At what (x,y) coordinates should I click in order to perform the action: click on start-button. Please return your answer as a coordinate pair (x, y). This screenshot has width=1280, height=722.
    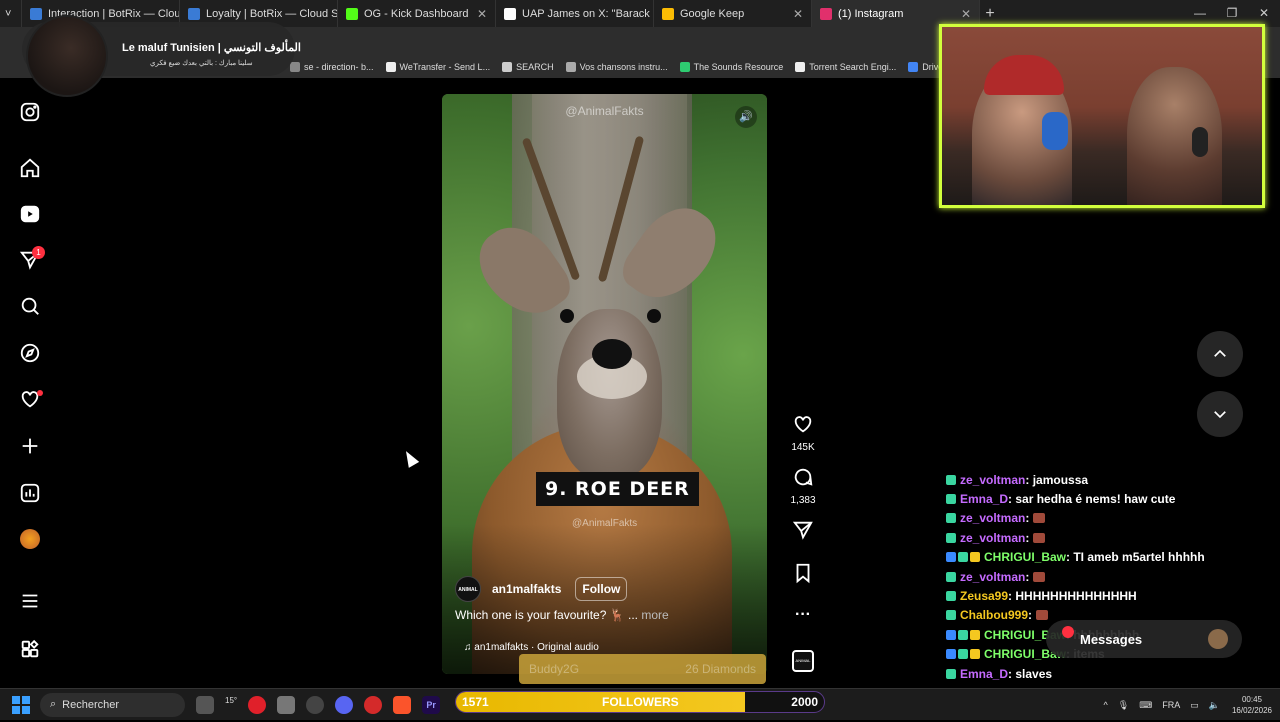
    Looking at the image, I should click on (21, 704).